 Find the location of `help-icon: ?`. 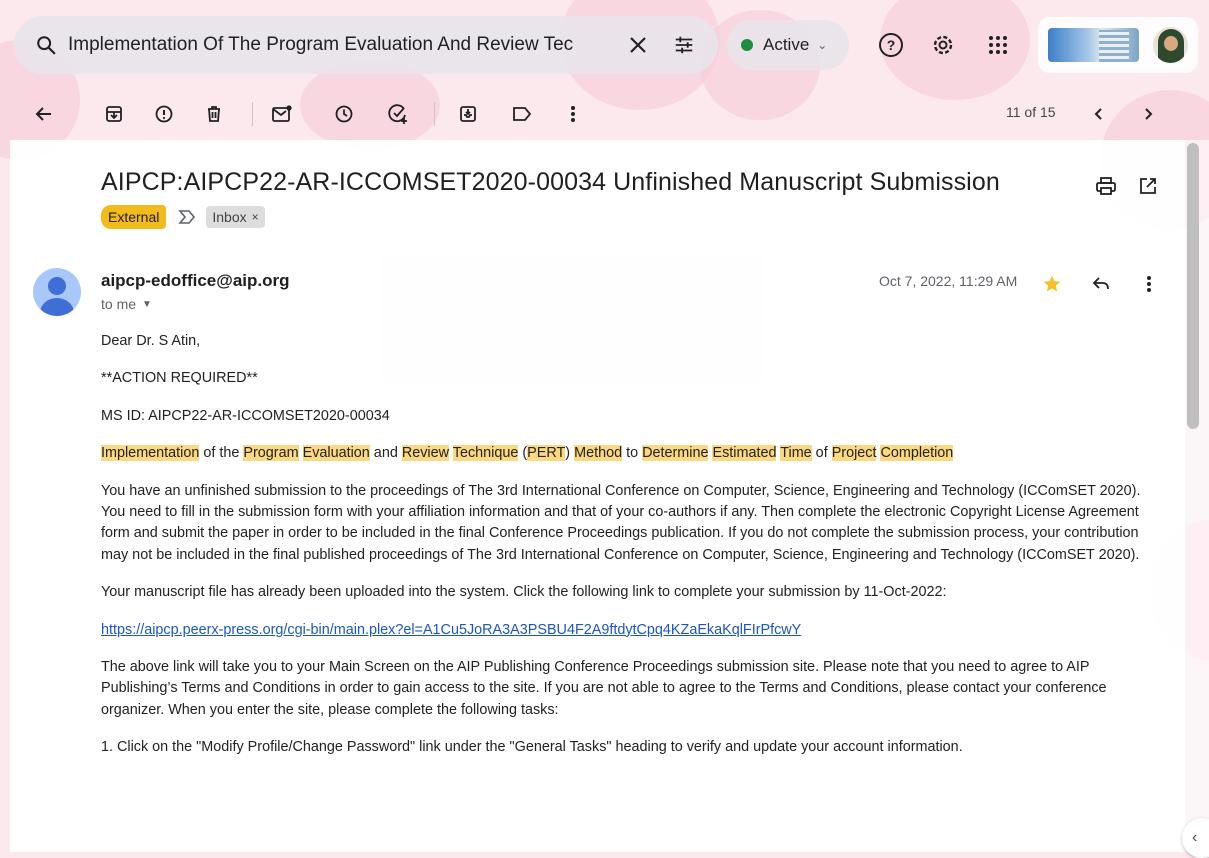

help-icon: ? is located at coordinates (891, 45).